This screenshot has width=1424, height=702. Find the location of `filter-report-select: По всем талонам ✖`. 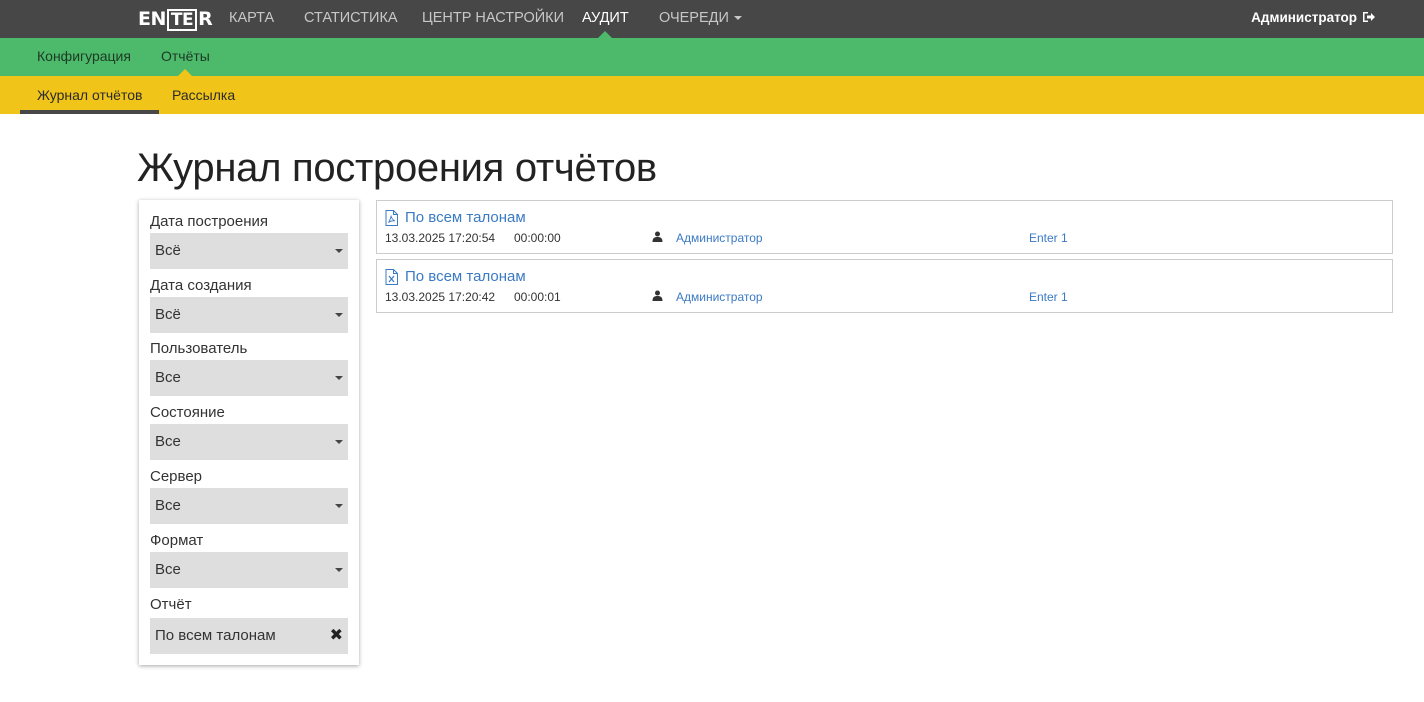

filter-report-select: По всем талонам ✖ is located at coordinates (249, 636).